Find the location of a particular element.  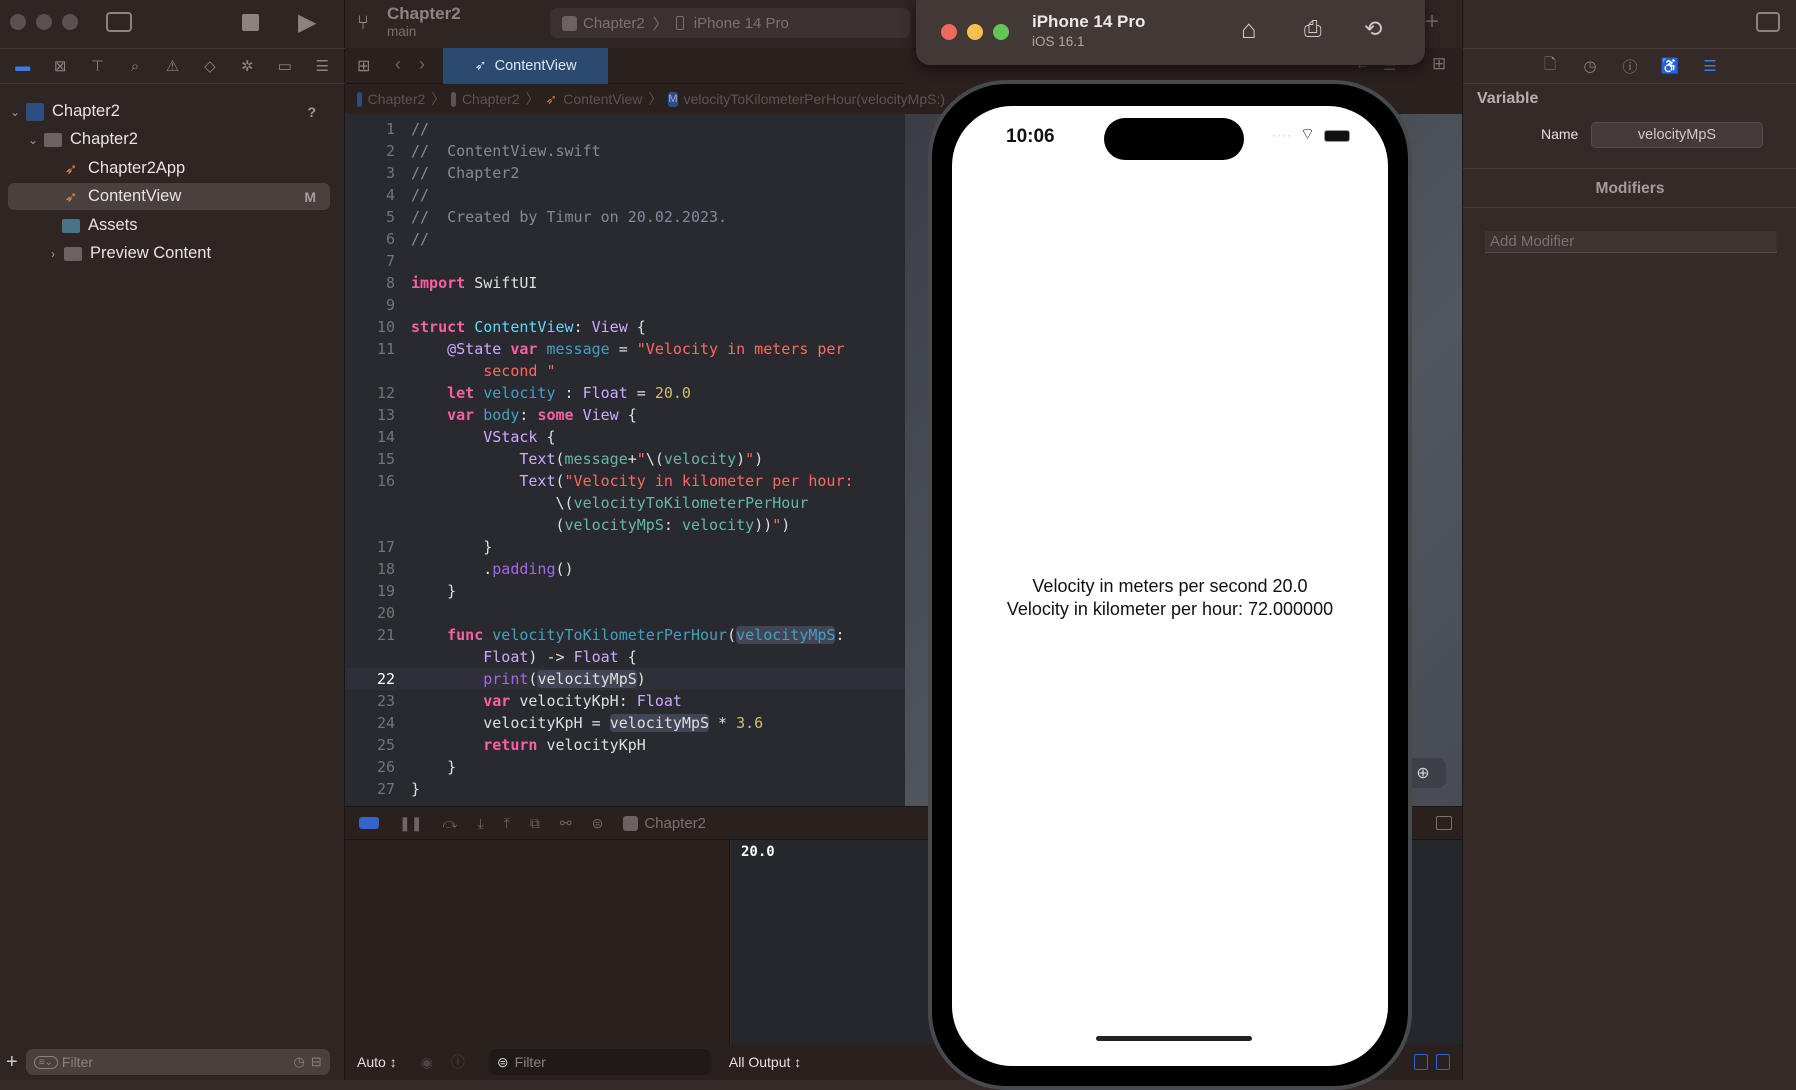

code-line: 2 // ContentView.swift is located at coordinates (625, 151).